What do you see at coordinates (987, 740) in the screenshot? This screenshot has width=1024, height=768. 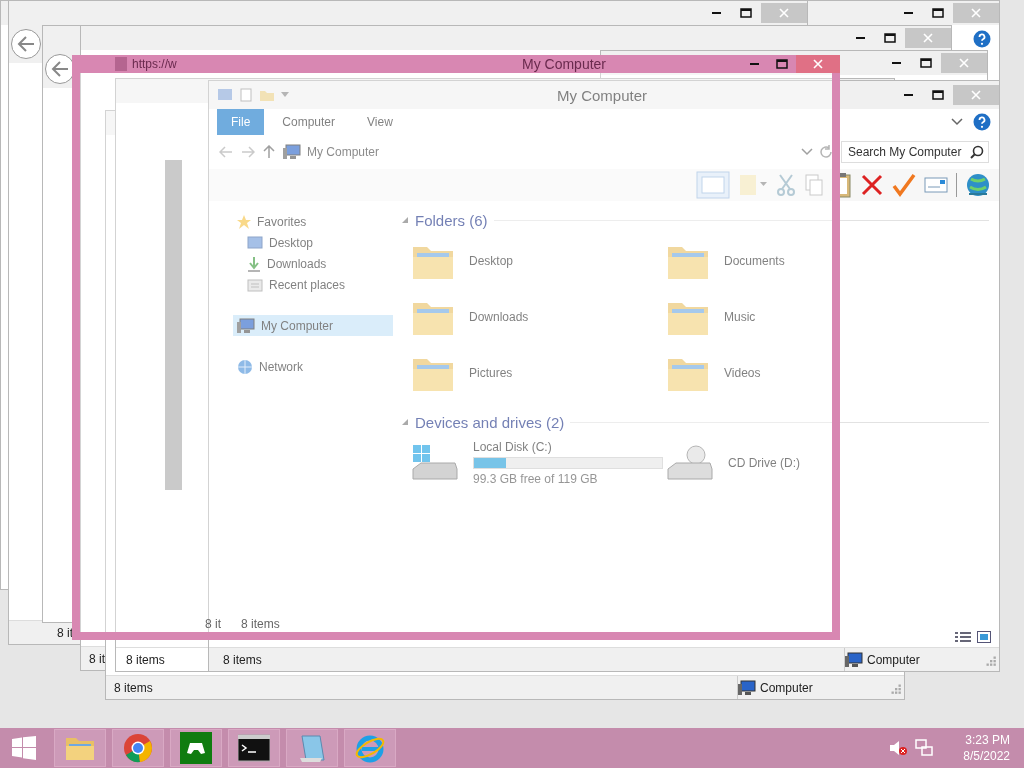 I see `clock-time: 3:23 PM` at bounding box center [987, 740].